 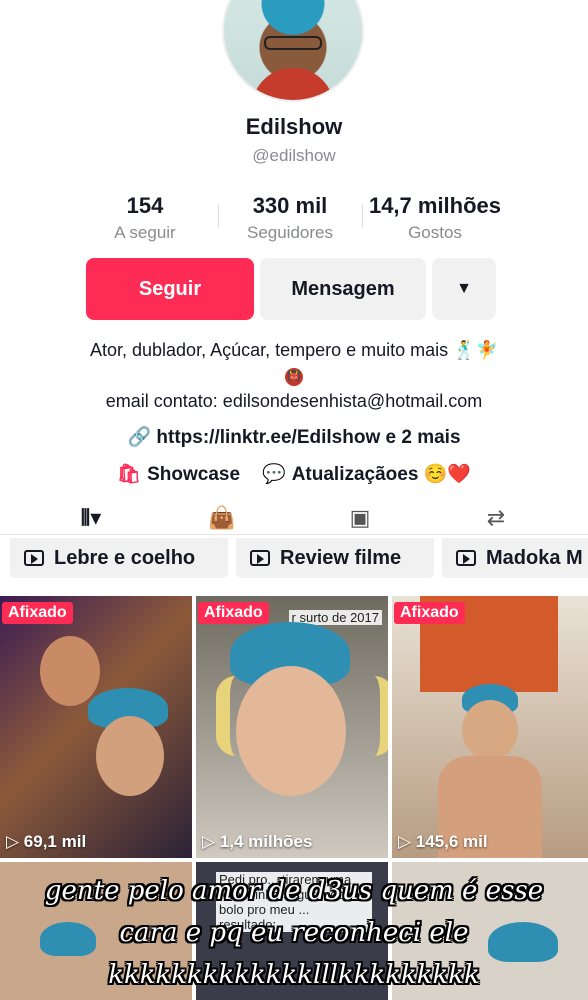 I want to click on devil-emoji-icon: 👹, so click(x=294, y=377).